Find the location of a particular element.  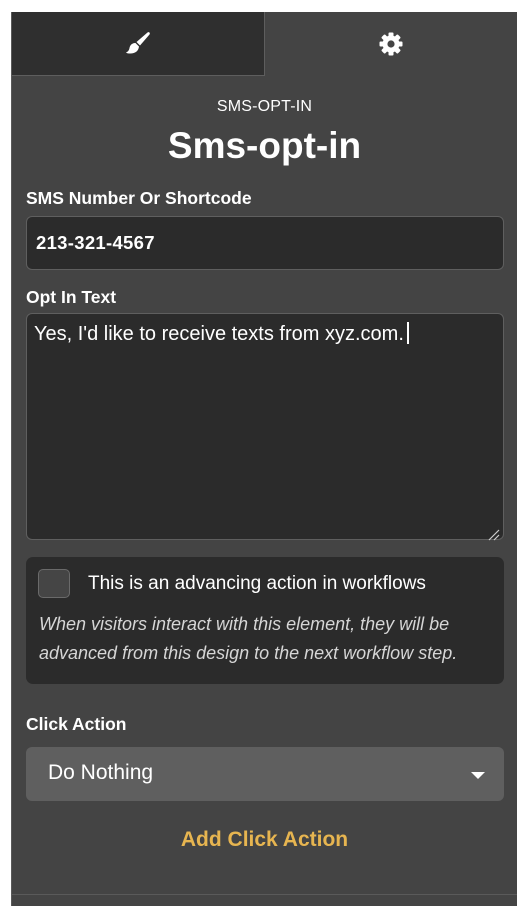

click-action-label: Click Action is located at coordinates (76, 724).